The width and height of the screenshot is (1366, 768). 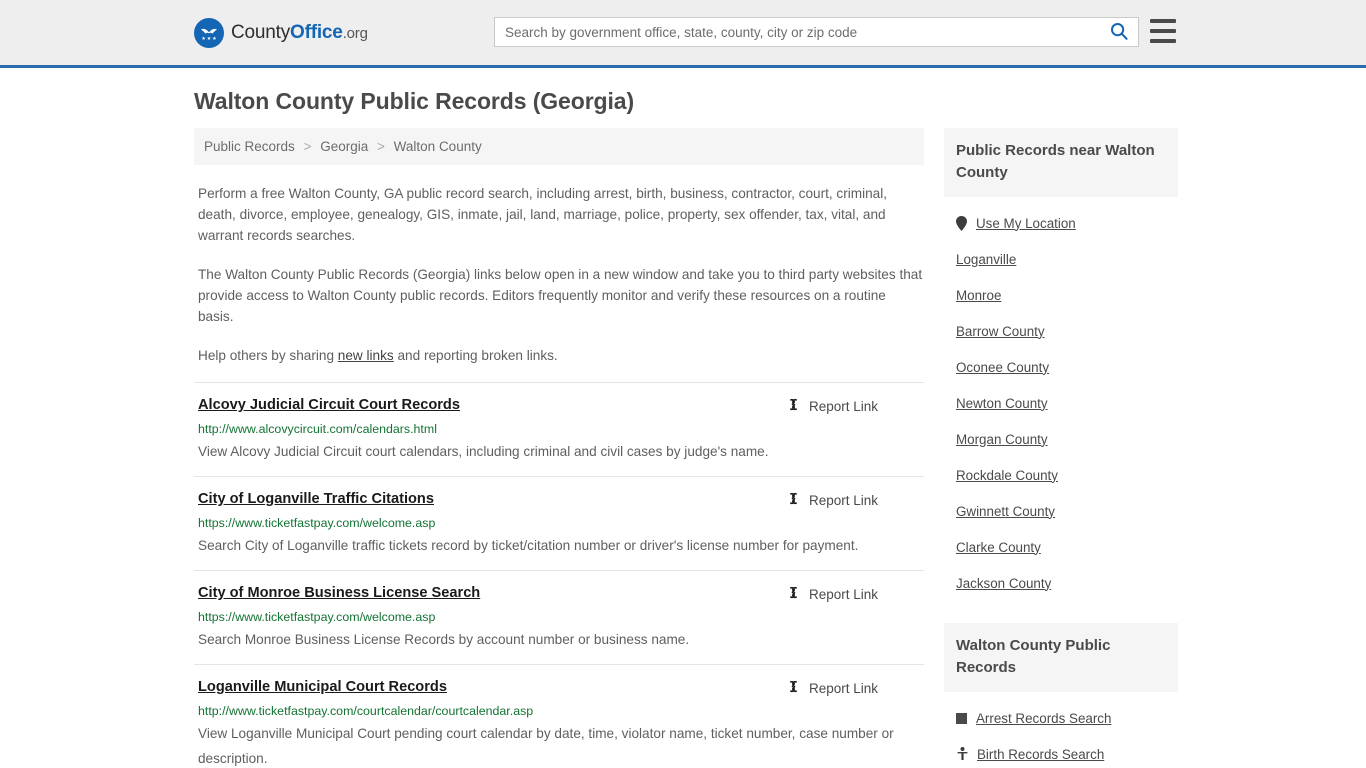 What do you see at coordinates (316, 32) in the screenshot?
I see `brand-part-office: Office` at bounding box center [316, 32].